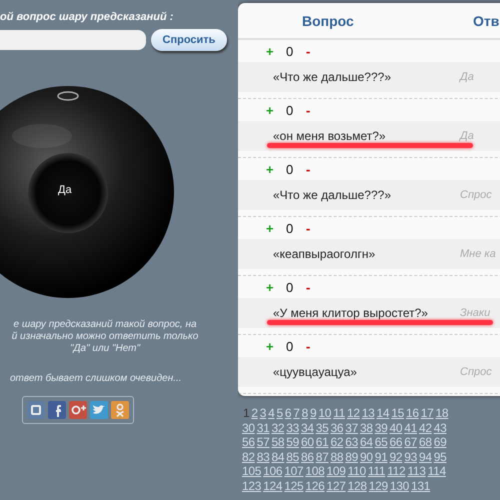 This screenshot has height=500, width=500. I want to click on page-link: 36, so click(337, 427).